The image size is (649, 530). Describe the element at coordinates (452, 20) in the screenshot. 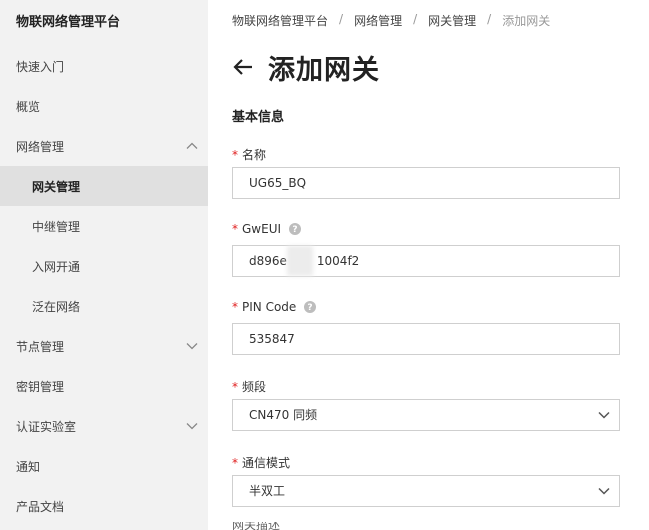

I see `breadcrumb-item-gateway-management: 网关管理` at that location.